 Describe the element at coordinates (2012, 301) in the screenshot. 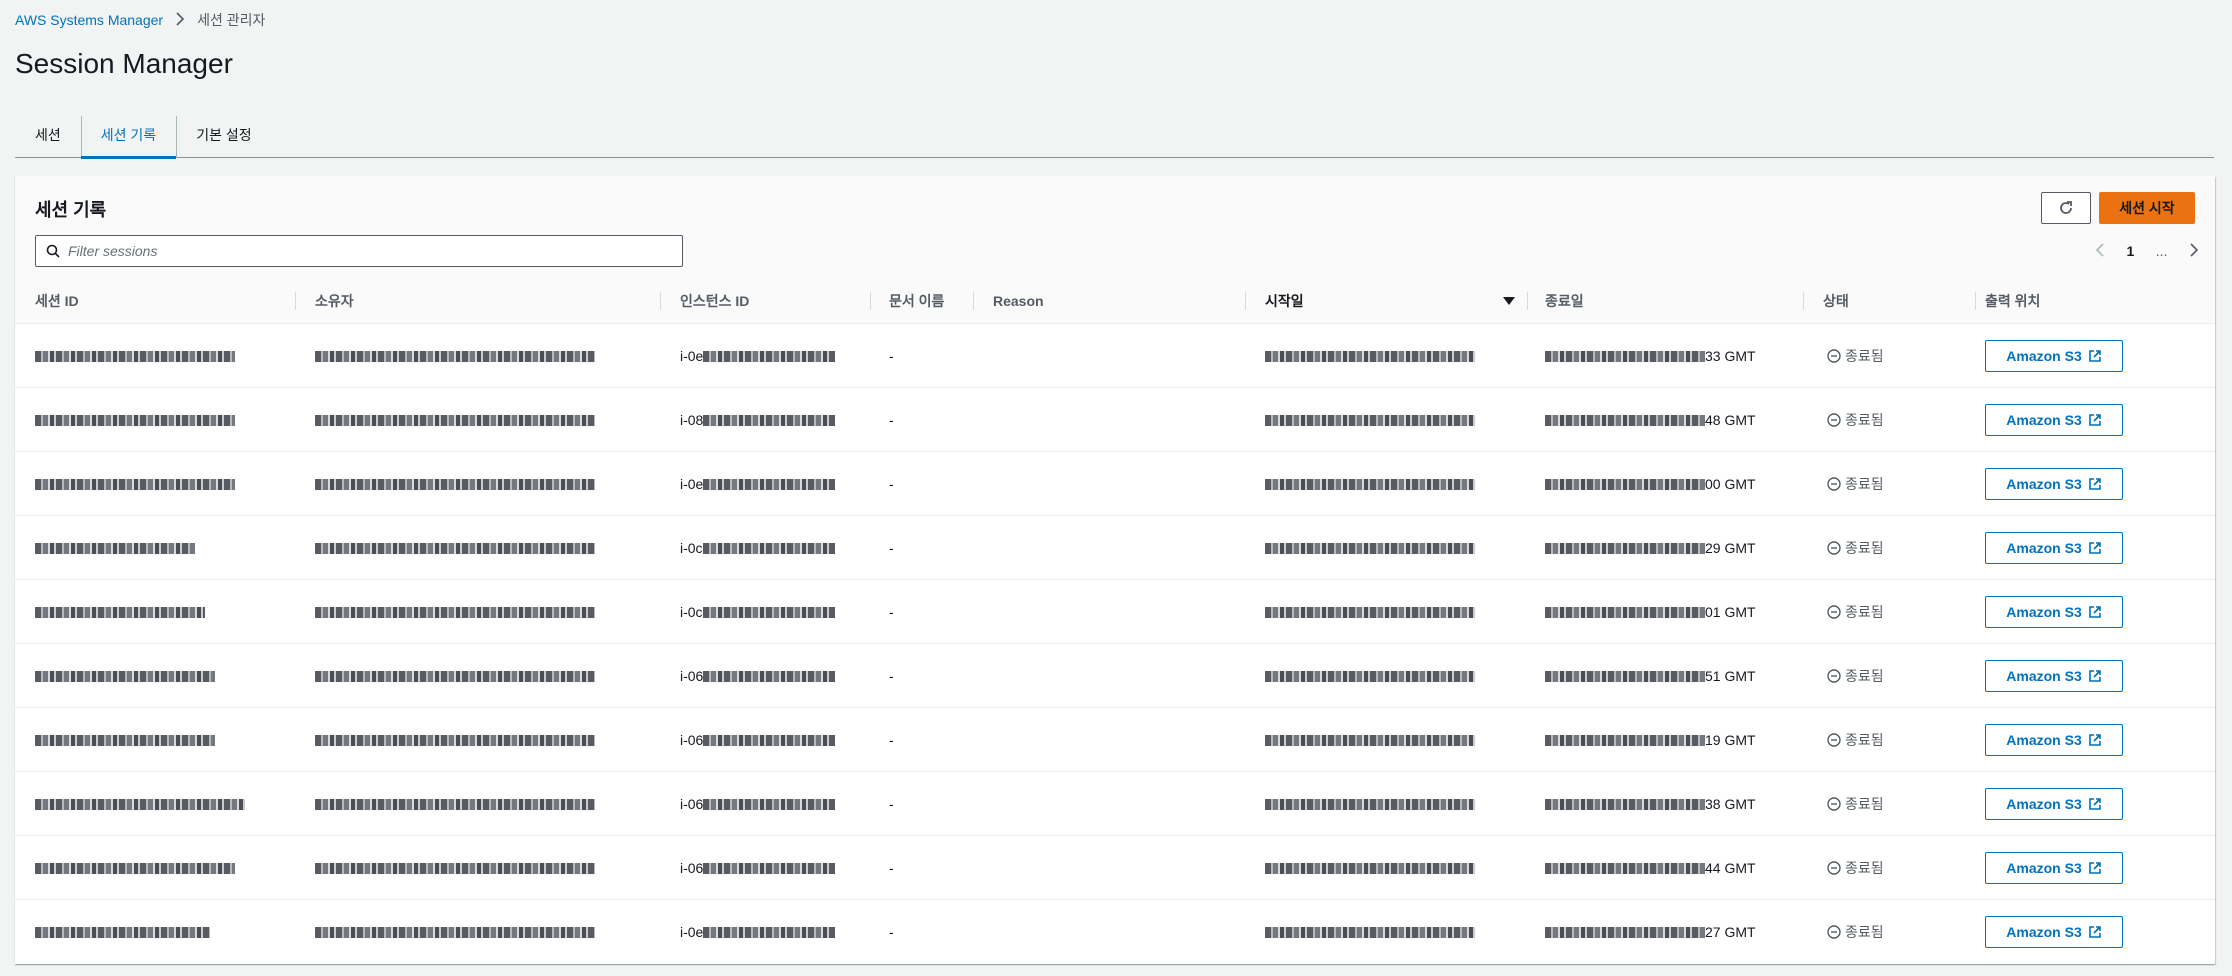

I see `column-header-output-location: 출력 위치` at that location.